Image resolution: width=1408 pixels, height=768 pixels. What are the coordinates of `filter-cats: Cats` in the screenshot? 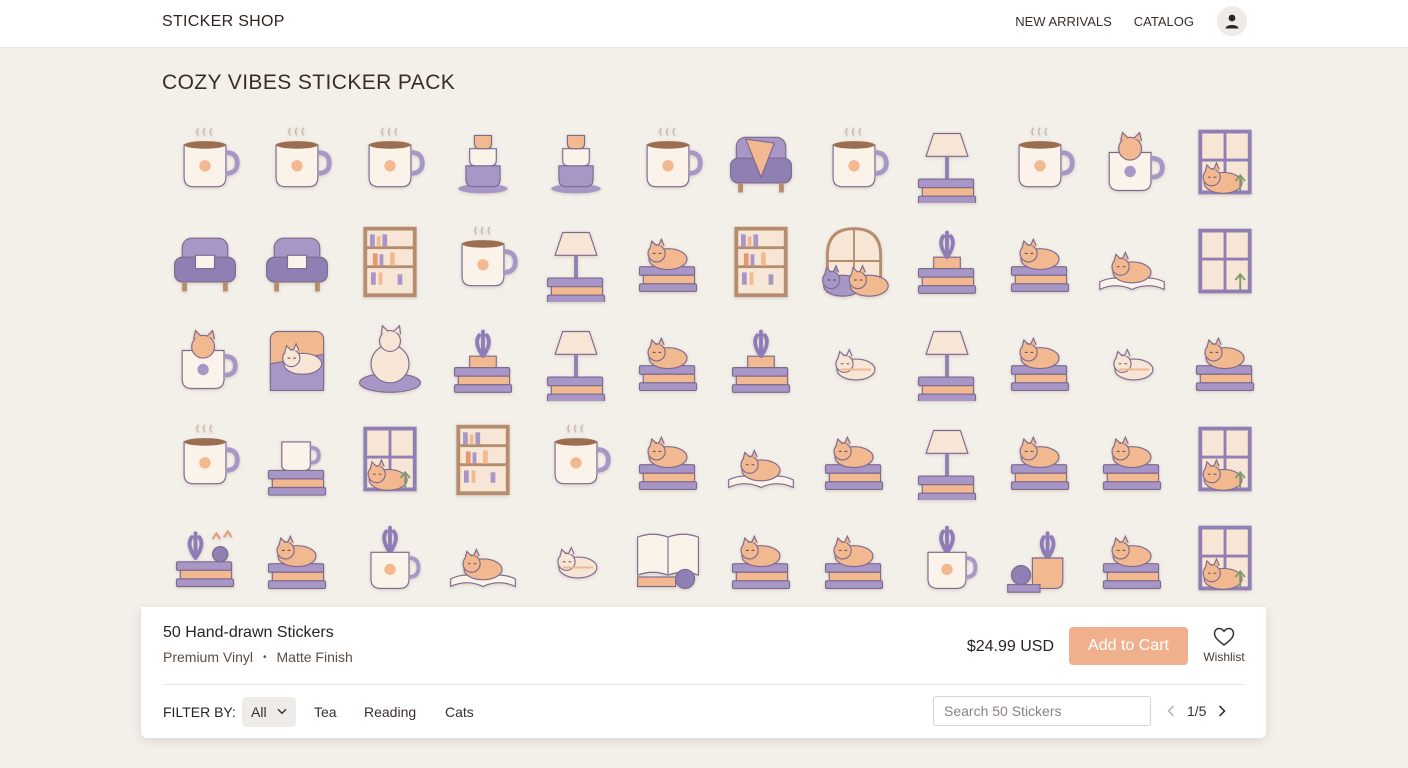 It's located at (459, 712).